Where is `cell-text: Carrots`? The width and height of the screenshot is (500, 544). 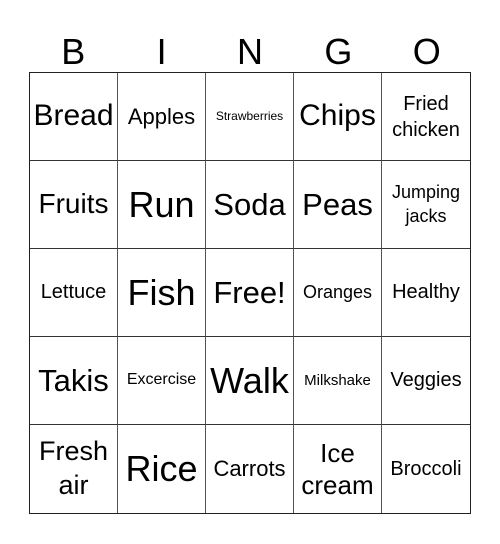 cell-text: Carrots is located at coordinates (249, 469).